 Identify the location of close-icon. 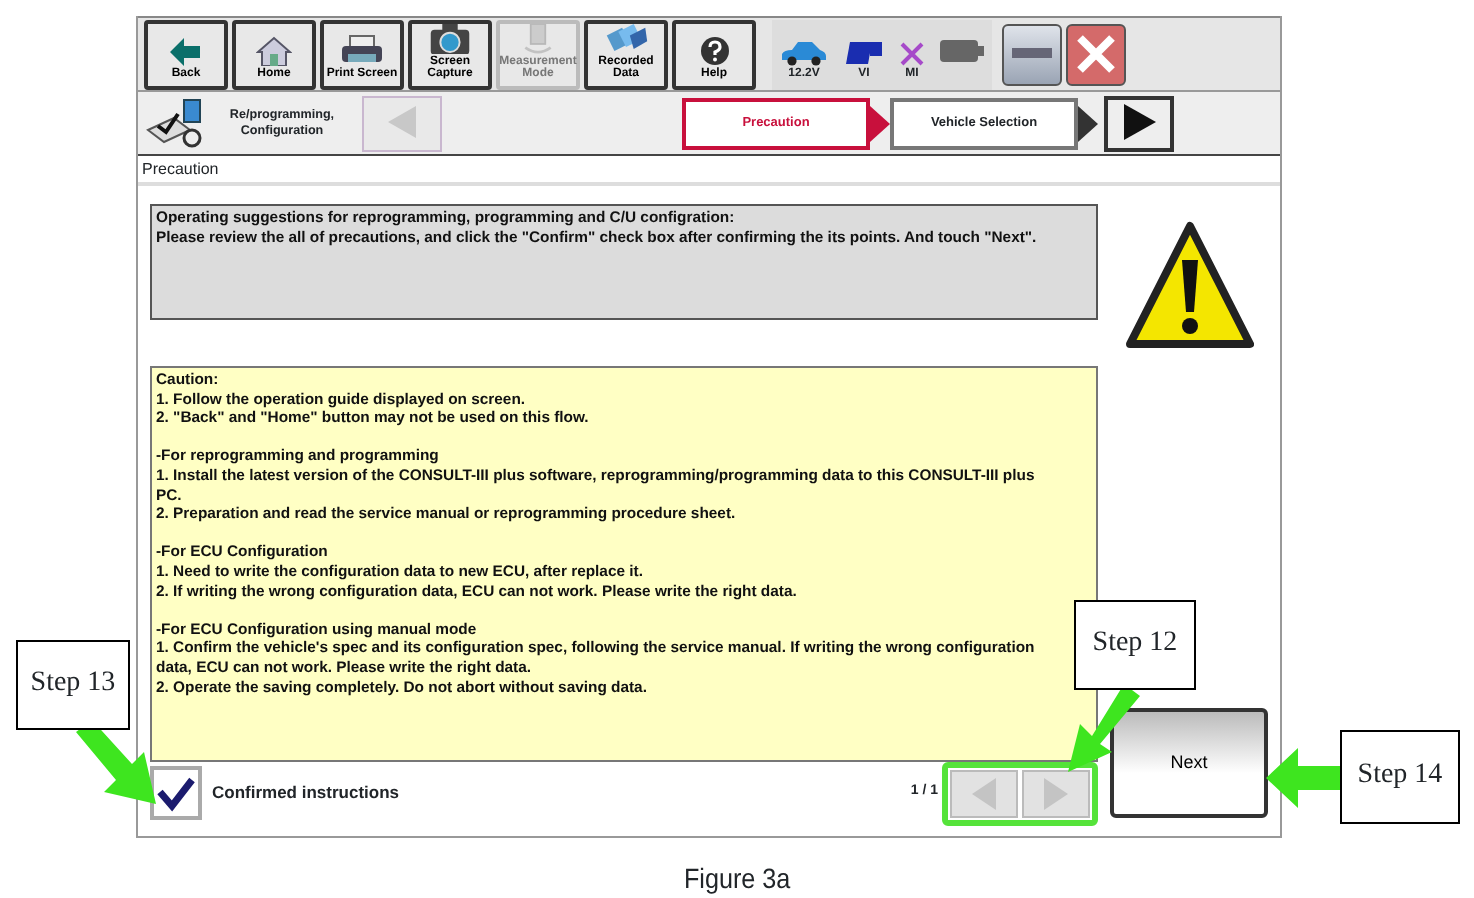
(1096, 53).